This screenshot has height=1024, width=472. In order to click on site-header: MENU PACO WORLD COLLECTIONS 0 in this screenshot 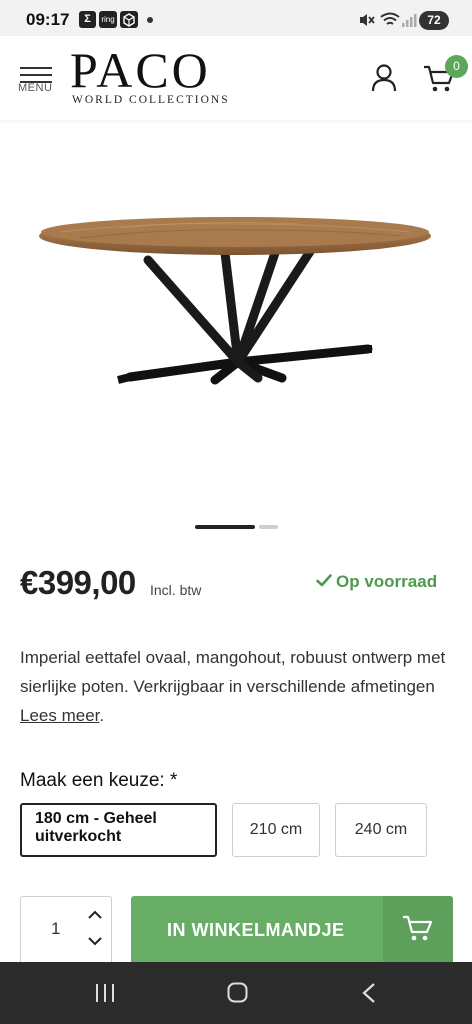, I will do `click(236, 78)`.